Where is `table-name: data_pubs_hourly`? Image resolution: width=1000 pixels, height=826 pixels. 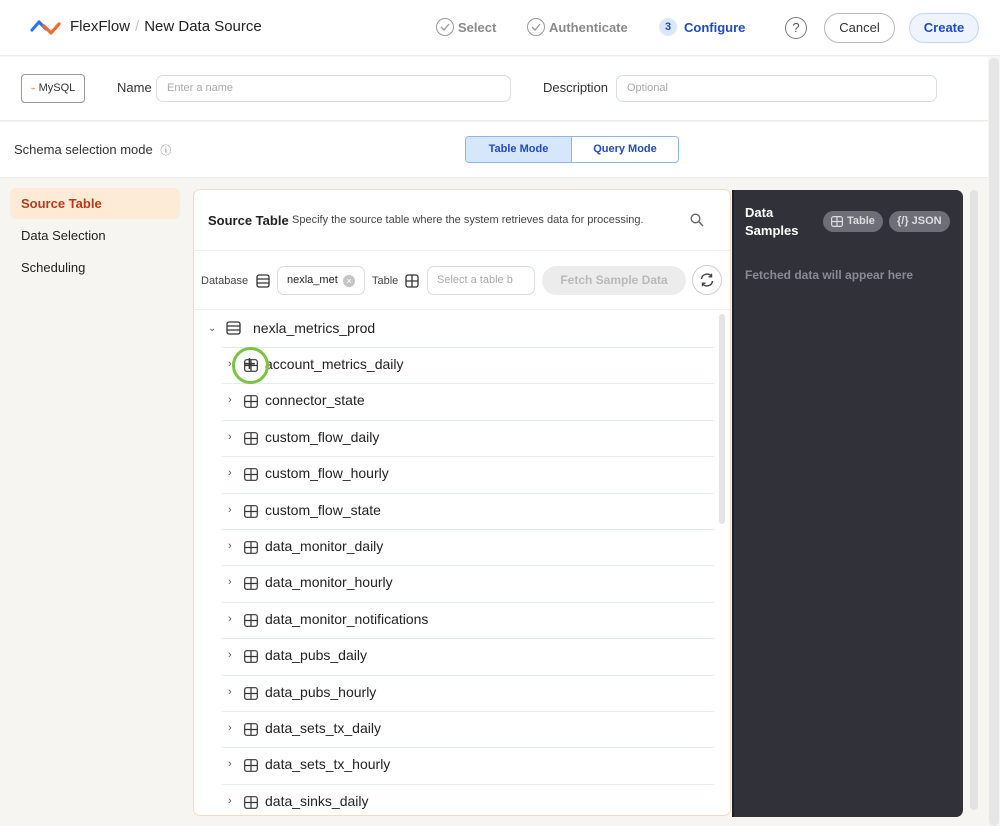 table-name: data_pubs_hourly is located at coordinates (321, 691).